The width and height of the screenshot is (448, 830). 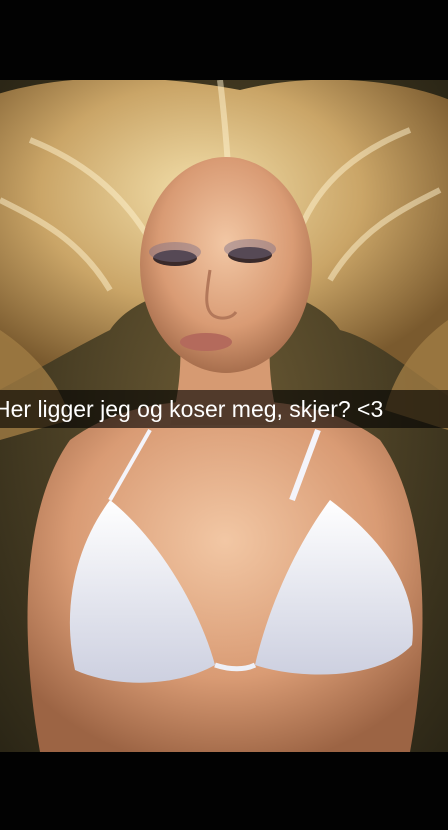 What do you see at coordinates (224, 40) in the screenshot?
I see `top-black-bar` at bounding box center [224, 40].